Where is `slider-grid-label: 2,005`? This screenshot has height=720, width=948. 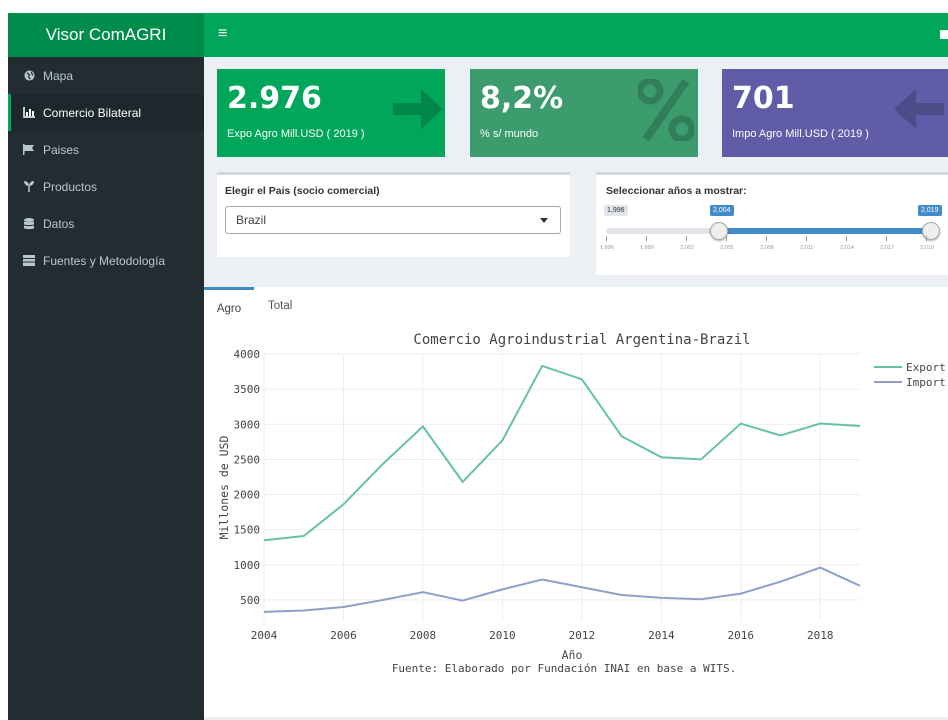 slider-grid-label: 2,005 is located at coordinates (727, 248).